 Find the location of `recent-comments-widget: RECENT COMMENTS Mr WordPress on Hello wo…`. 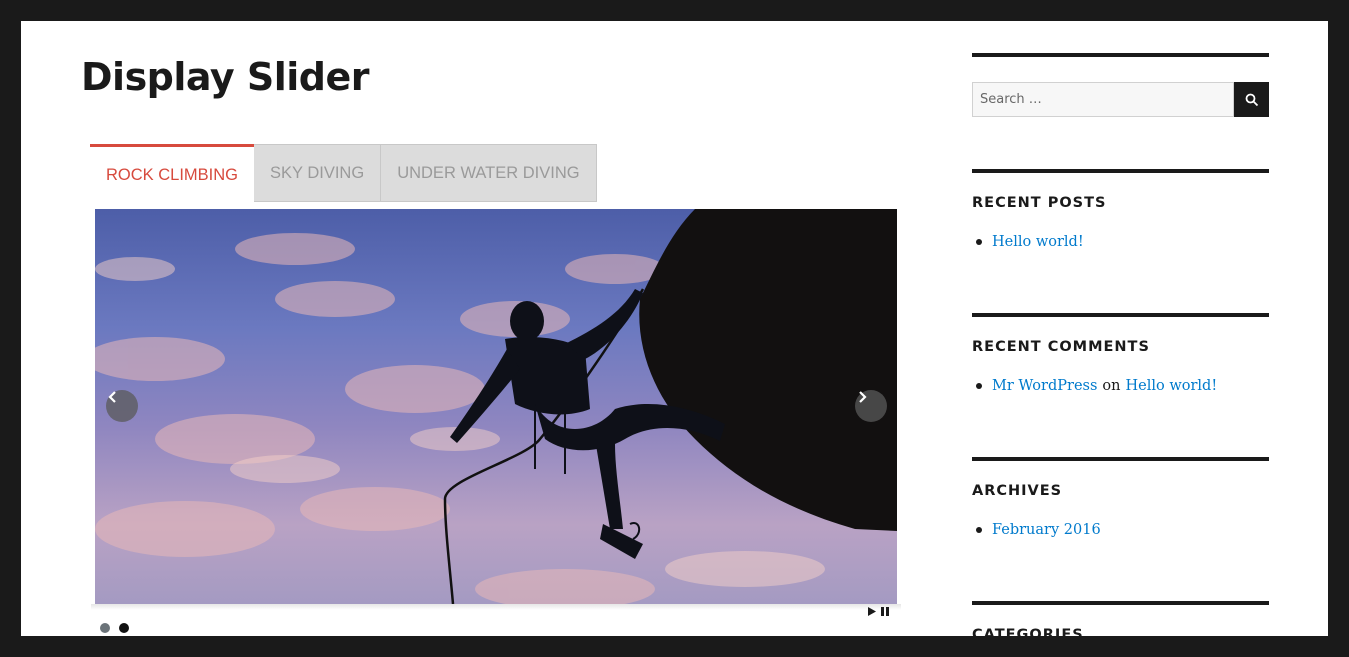

recent-comments-widget: RECENT COMMENTS Mr WordPress on Hello wo… is located at coordinates (1120, 370).